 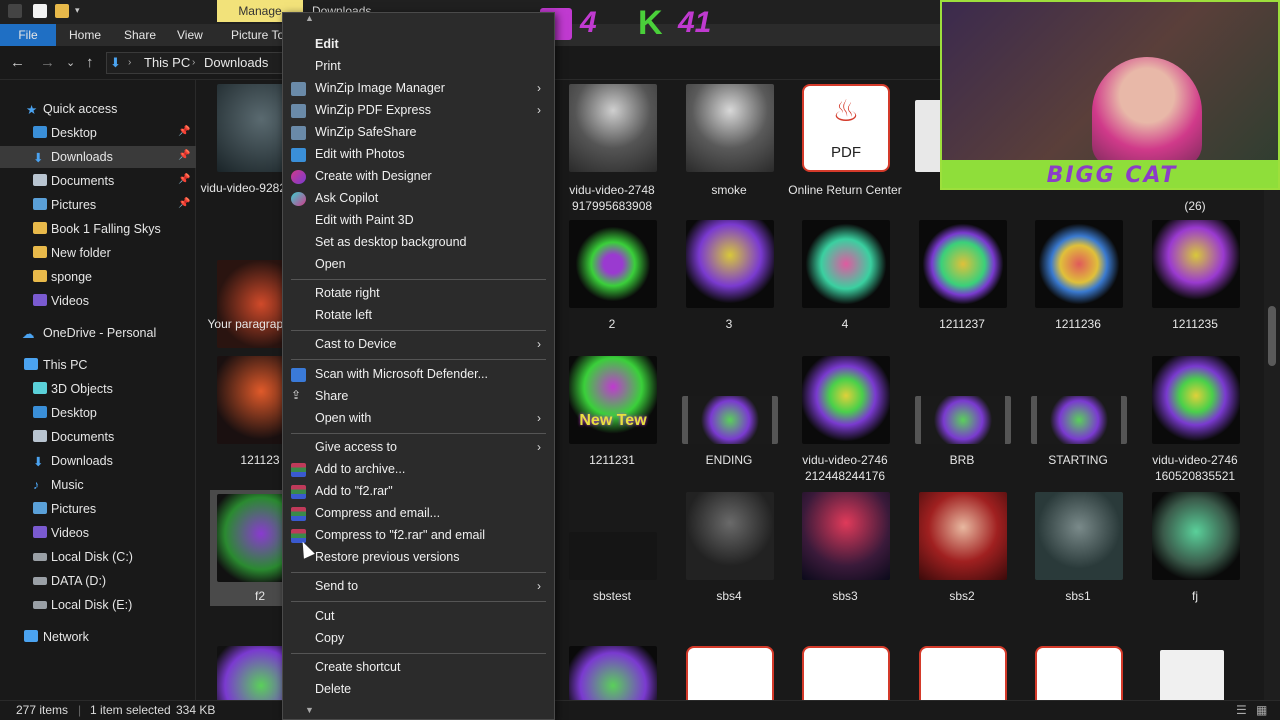 I want to click on breadcrumb-downloads: Downloads, so click(x=236, y=62).